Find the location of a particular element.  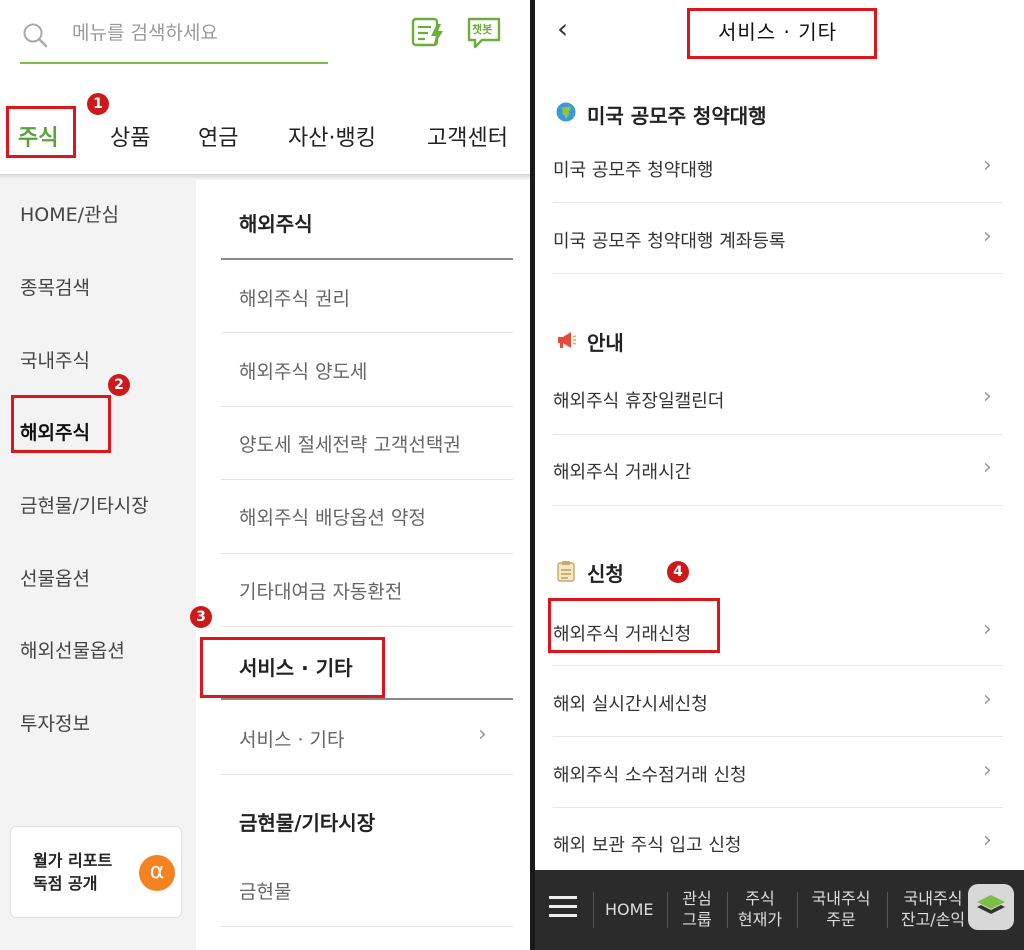

list-item: 해외주식 소수점거래 신청 is located at coordinates (650, 774).